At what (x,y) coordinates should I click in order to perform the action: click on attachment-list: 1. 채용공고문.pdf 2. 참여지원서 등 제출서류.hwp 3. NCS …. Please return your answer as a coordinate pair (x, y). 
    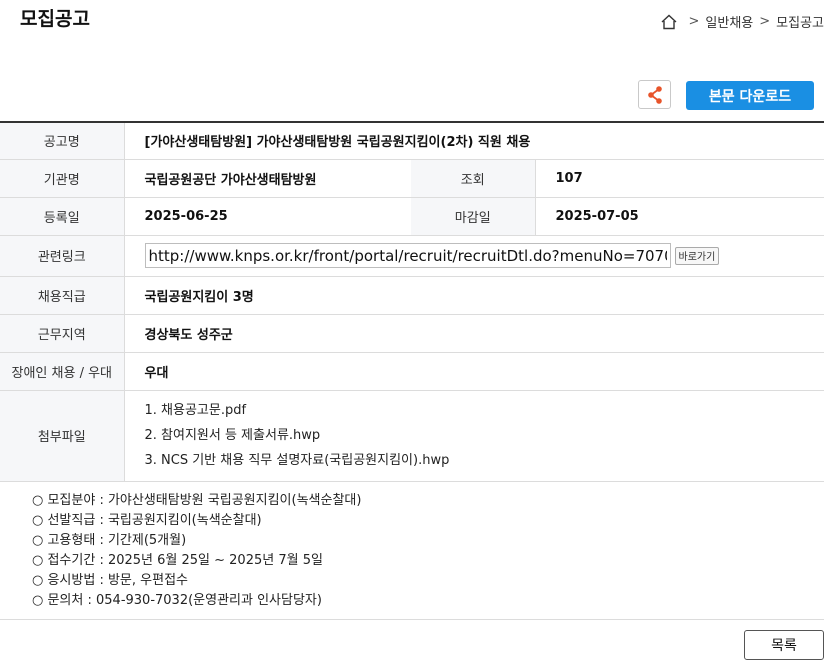
    Looking at the image, I should click on (484, 435).